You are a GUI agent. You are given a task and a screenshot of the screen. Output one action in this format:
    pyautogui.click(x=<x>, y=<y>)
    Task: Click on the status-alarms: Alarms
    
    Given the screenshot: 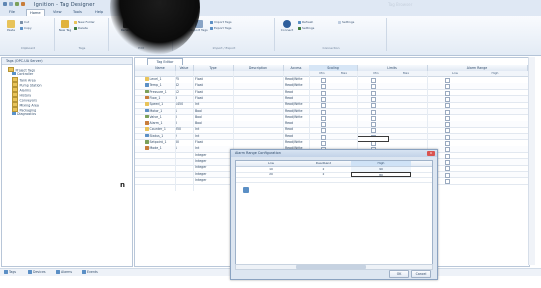 What is the action you would take?
    pyautogui.click(x=64, y=272)
    